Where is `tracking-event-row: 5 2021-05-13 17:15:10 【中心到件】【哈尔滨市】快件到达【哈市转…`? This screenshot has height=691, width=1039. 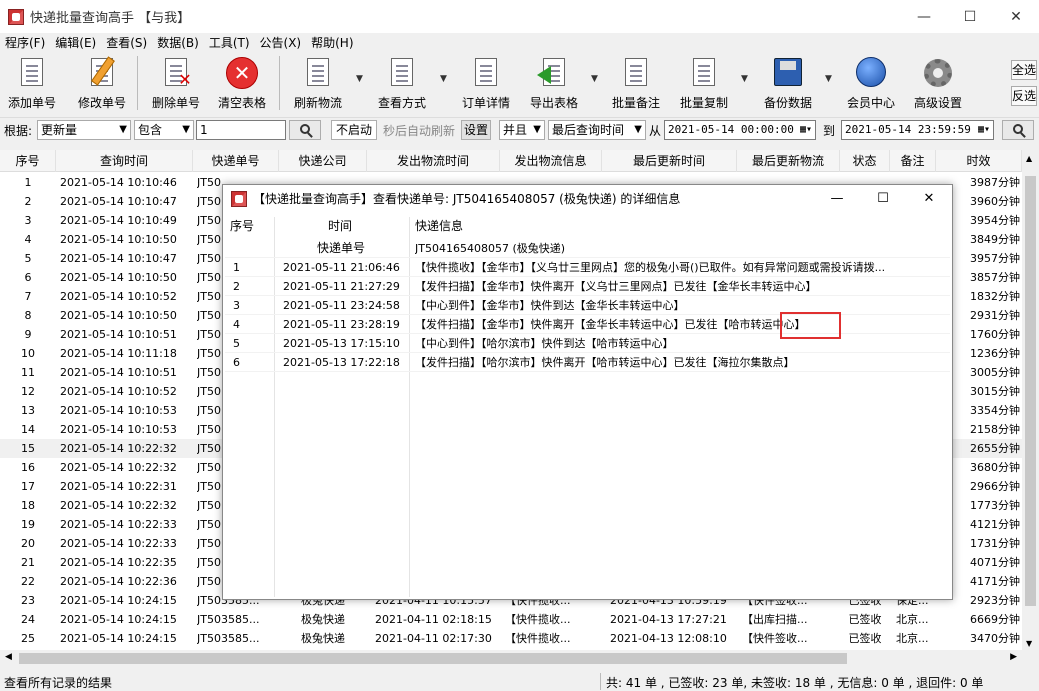 tracking-event-row: 5 2021-05-13 17:15:10 【中心到件】【哈尔滨市】快件到达【哈市转… is located at coordinates (587, 343).